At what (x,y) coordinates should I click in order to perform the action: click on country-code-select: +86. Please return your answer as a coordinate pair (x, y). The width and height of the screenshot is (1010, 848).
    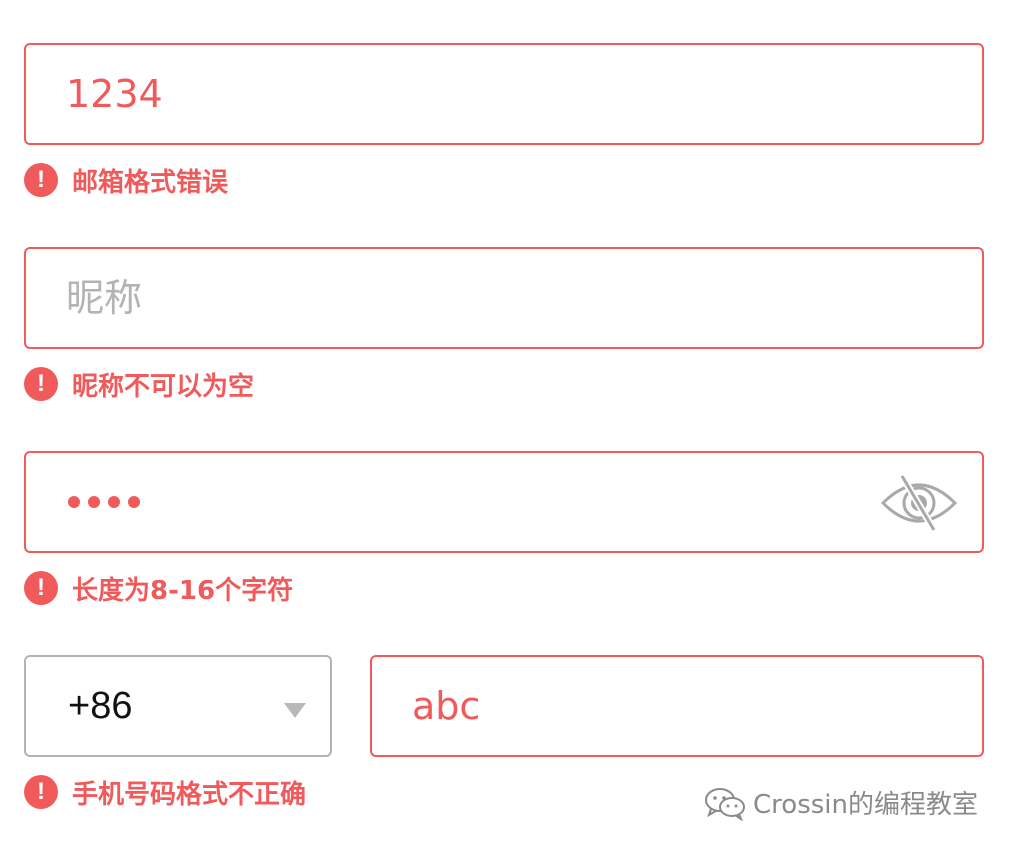
    Looking at the image, I should click on (178, 706).